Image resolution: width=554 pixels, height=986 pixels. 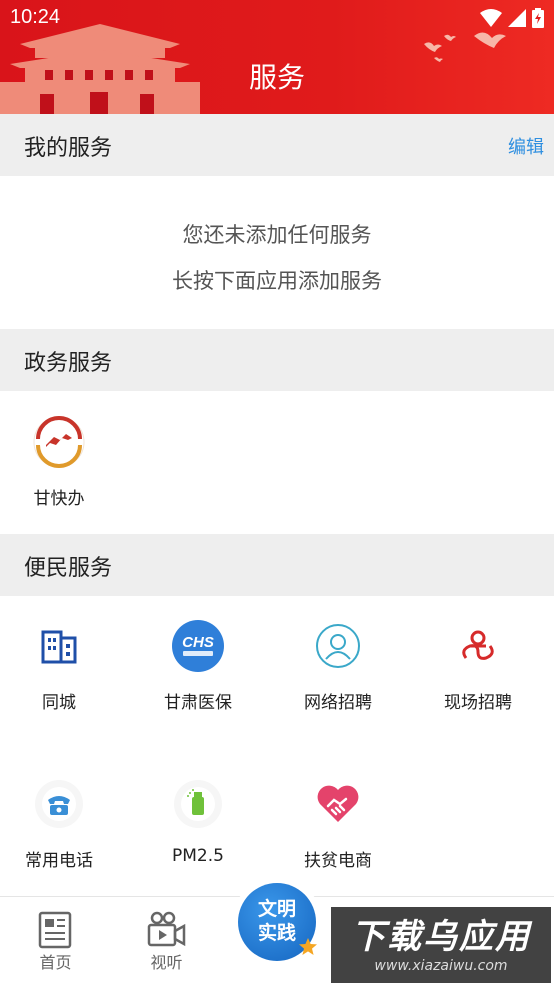 I want to click on watermark-title: 下载乌应用, so click(x=441, y=937).